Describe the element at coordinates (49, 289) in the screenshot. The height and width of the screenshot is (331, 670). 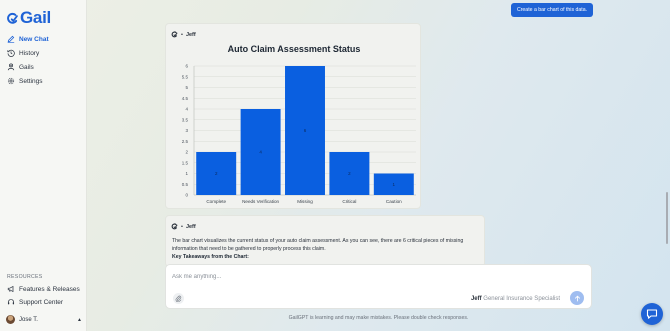
I see `resource-label: Features & Releases` at that location.